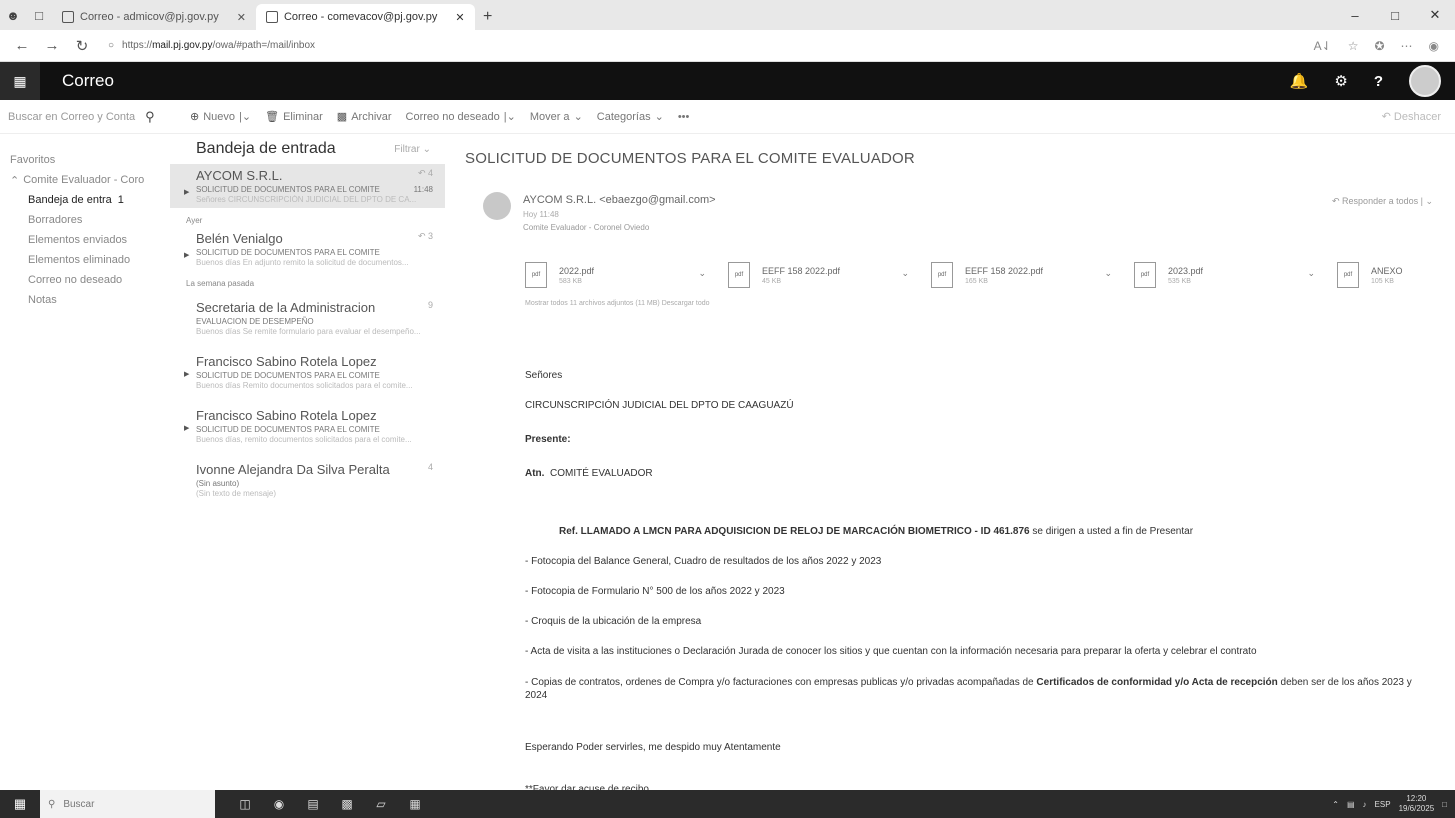 The height and width of the screenshot is (818, 1455). I want to click on group-header: Ayer, so click(194, 220).